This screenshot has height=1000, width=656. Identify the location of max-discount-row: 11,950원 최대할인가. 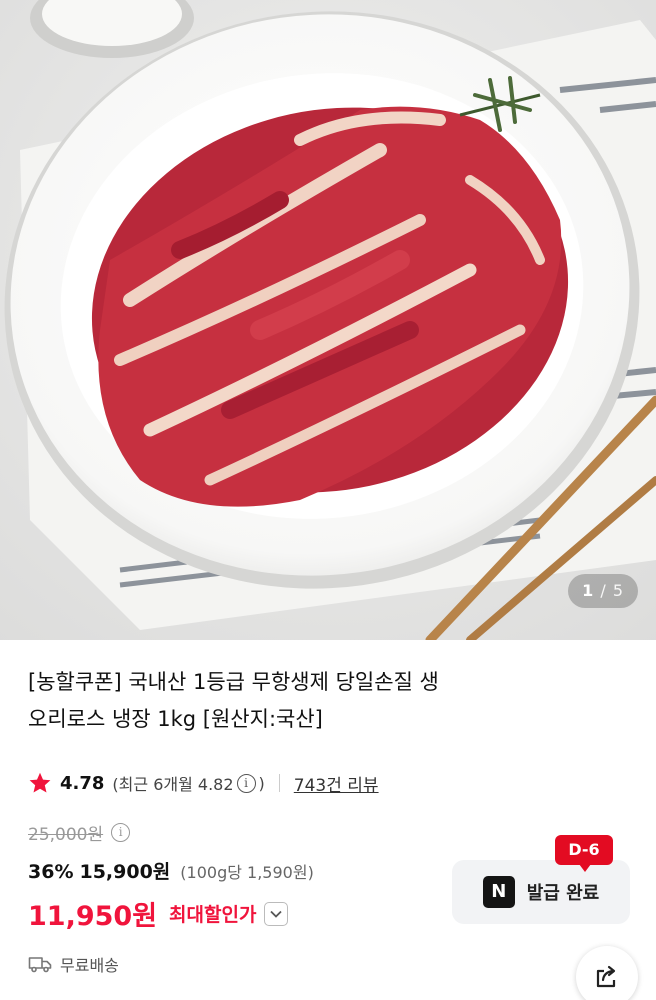
(158, 913).